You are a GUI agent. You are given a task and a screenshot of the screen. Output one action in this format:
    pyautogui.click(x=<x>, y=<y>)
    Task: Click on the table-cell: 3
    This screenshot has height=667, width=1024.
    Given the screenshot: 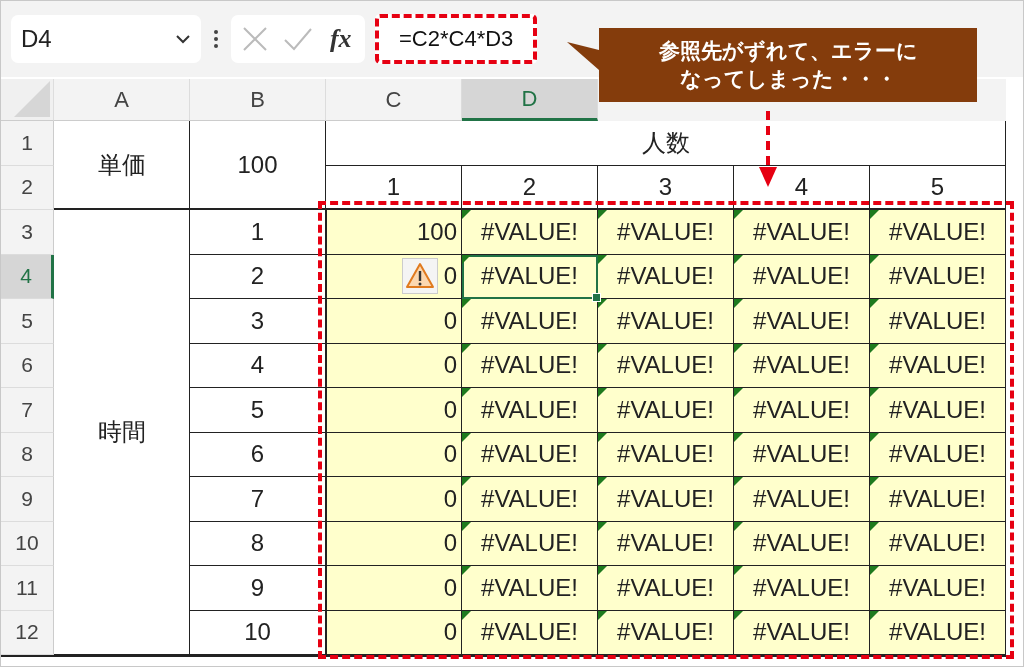 What is the action you would take?
    pyautogui.click(x=666, y=187)
    